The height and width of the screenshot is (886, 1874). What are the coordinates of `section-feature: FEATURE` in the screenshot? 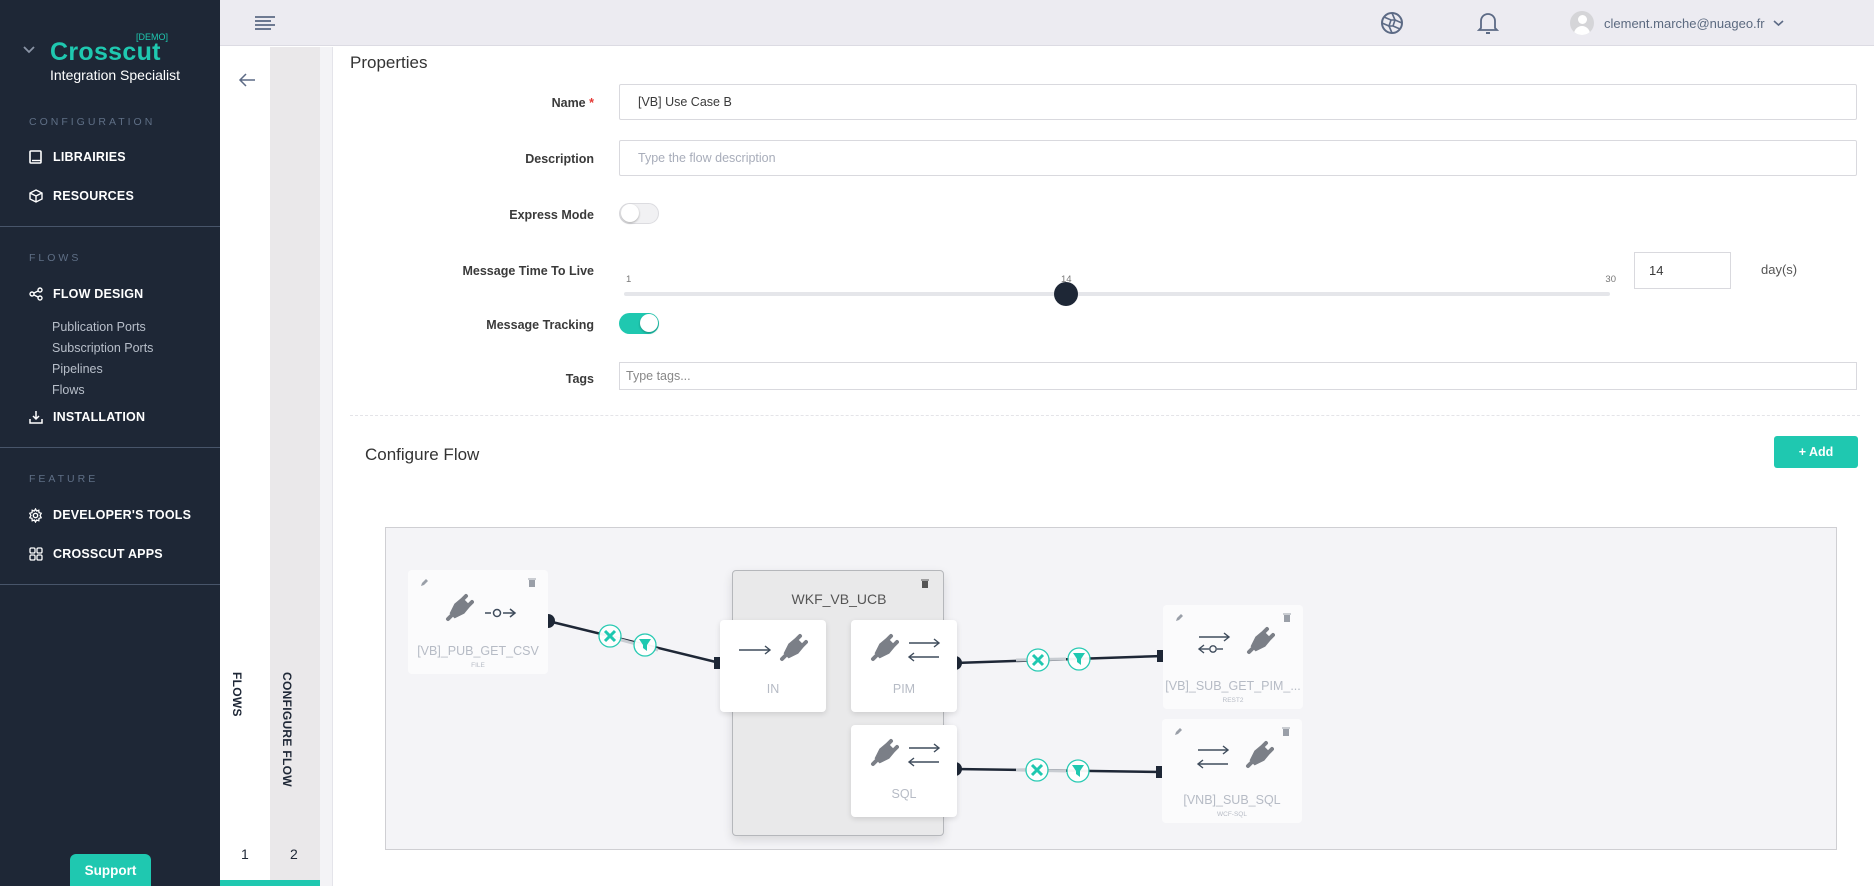 It's located at (64, 479).